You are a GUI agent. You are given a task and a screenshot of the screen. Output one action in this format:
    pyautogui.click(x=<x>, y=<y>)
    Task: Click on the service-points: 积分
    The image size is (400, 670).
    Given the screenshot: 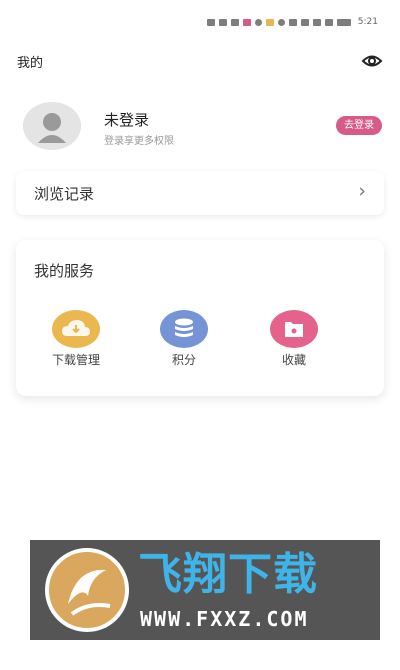 What is the action you would take?
    pyautogui.click(x=184, y=339)
    